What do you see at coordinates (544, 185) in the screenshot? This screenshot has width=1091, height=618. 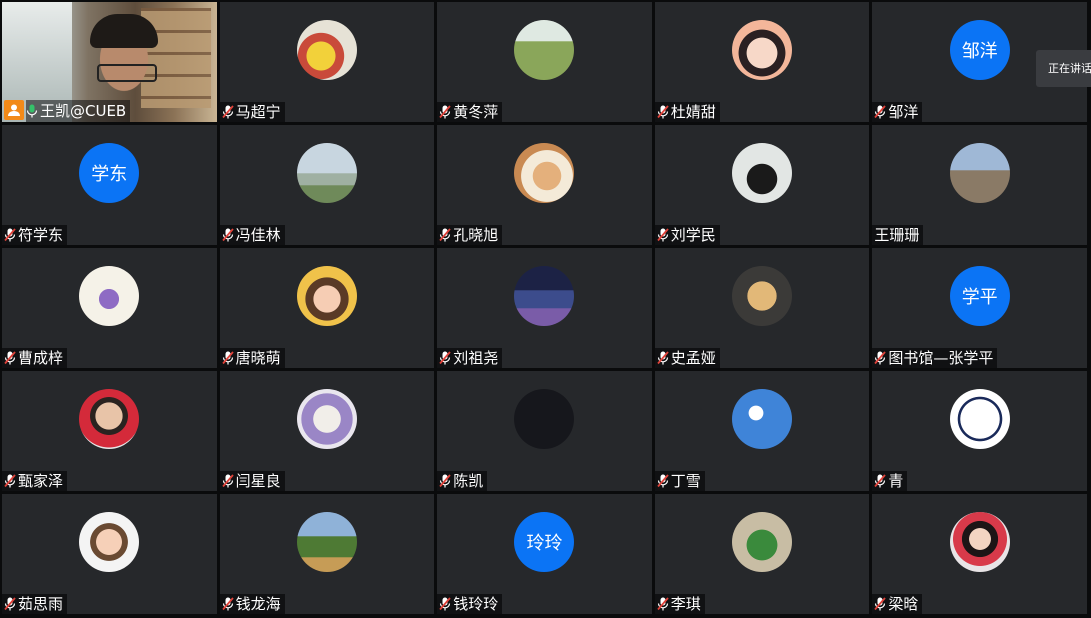 I see `participant-tile: 孔晓旭` at bounding box center [544, 185].